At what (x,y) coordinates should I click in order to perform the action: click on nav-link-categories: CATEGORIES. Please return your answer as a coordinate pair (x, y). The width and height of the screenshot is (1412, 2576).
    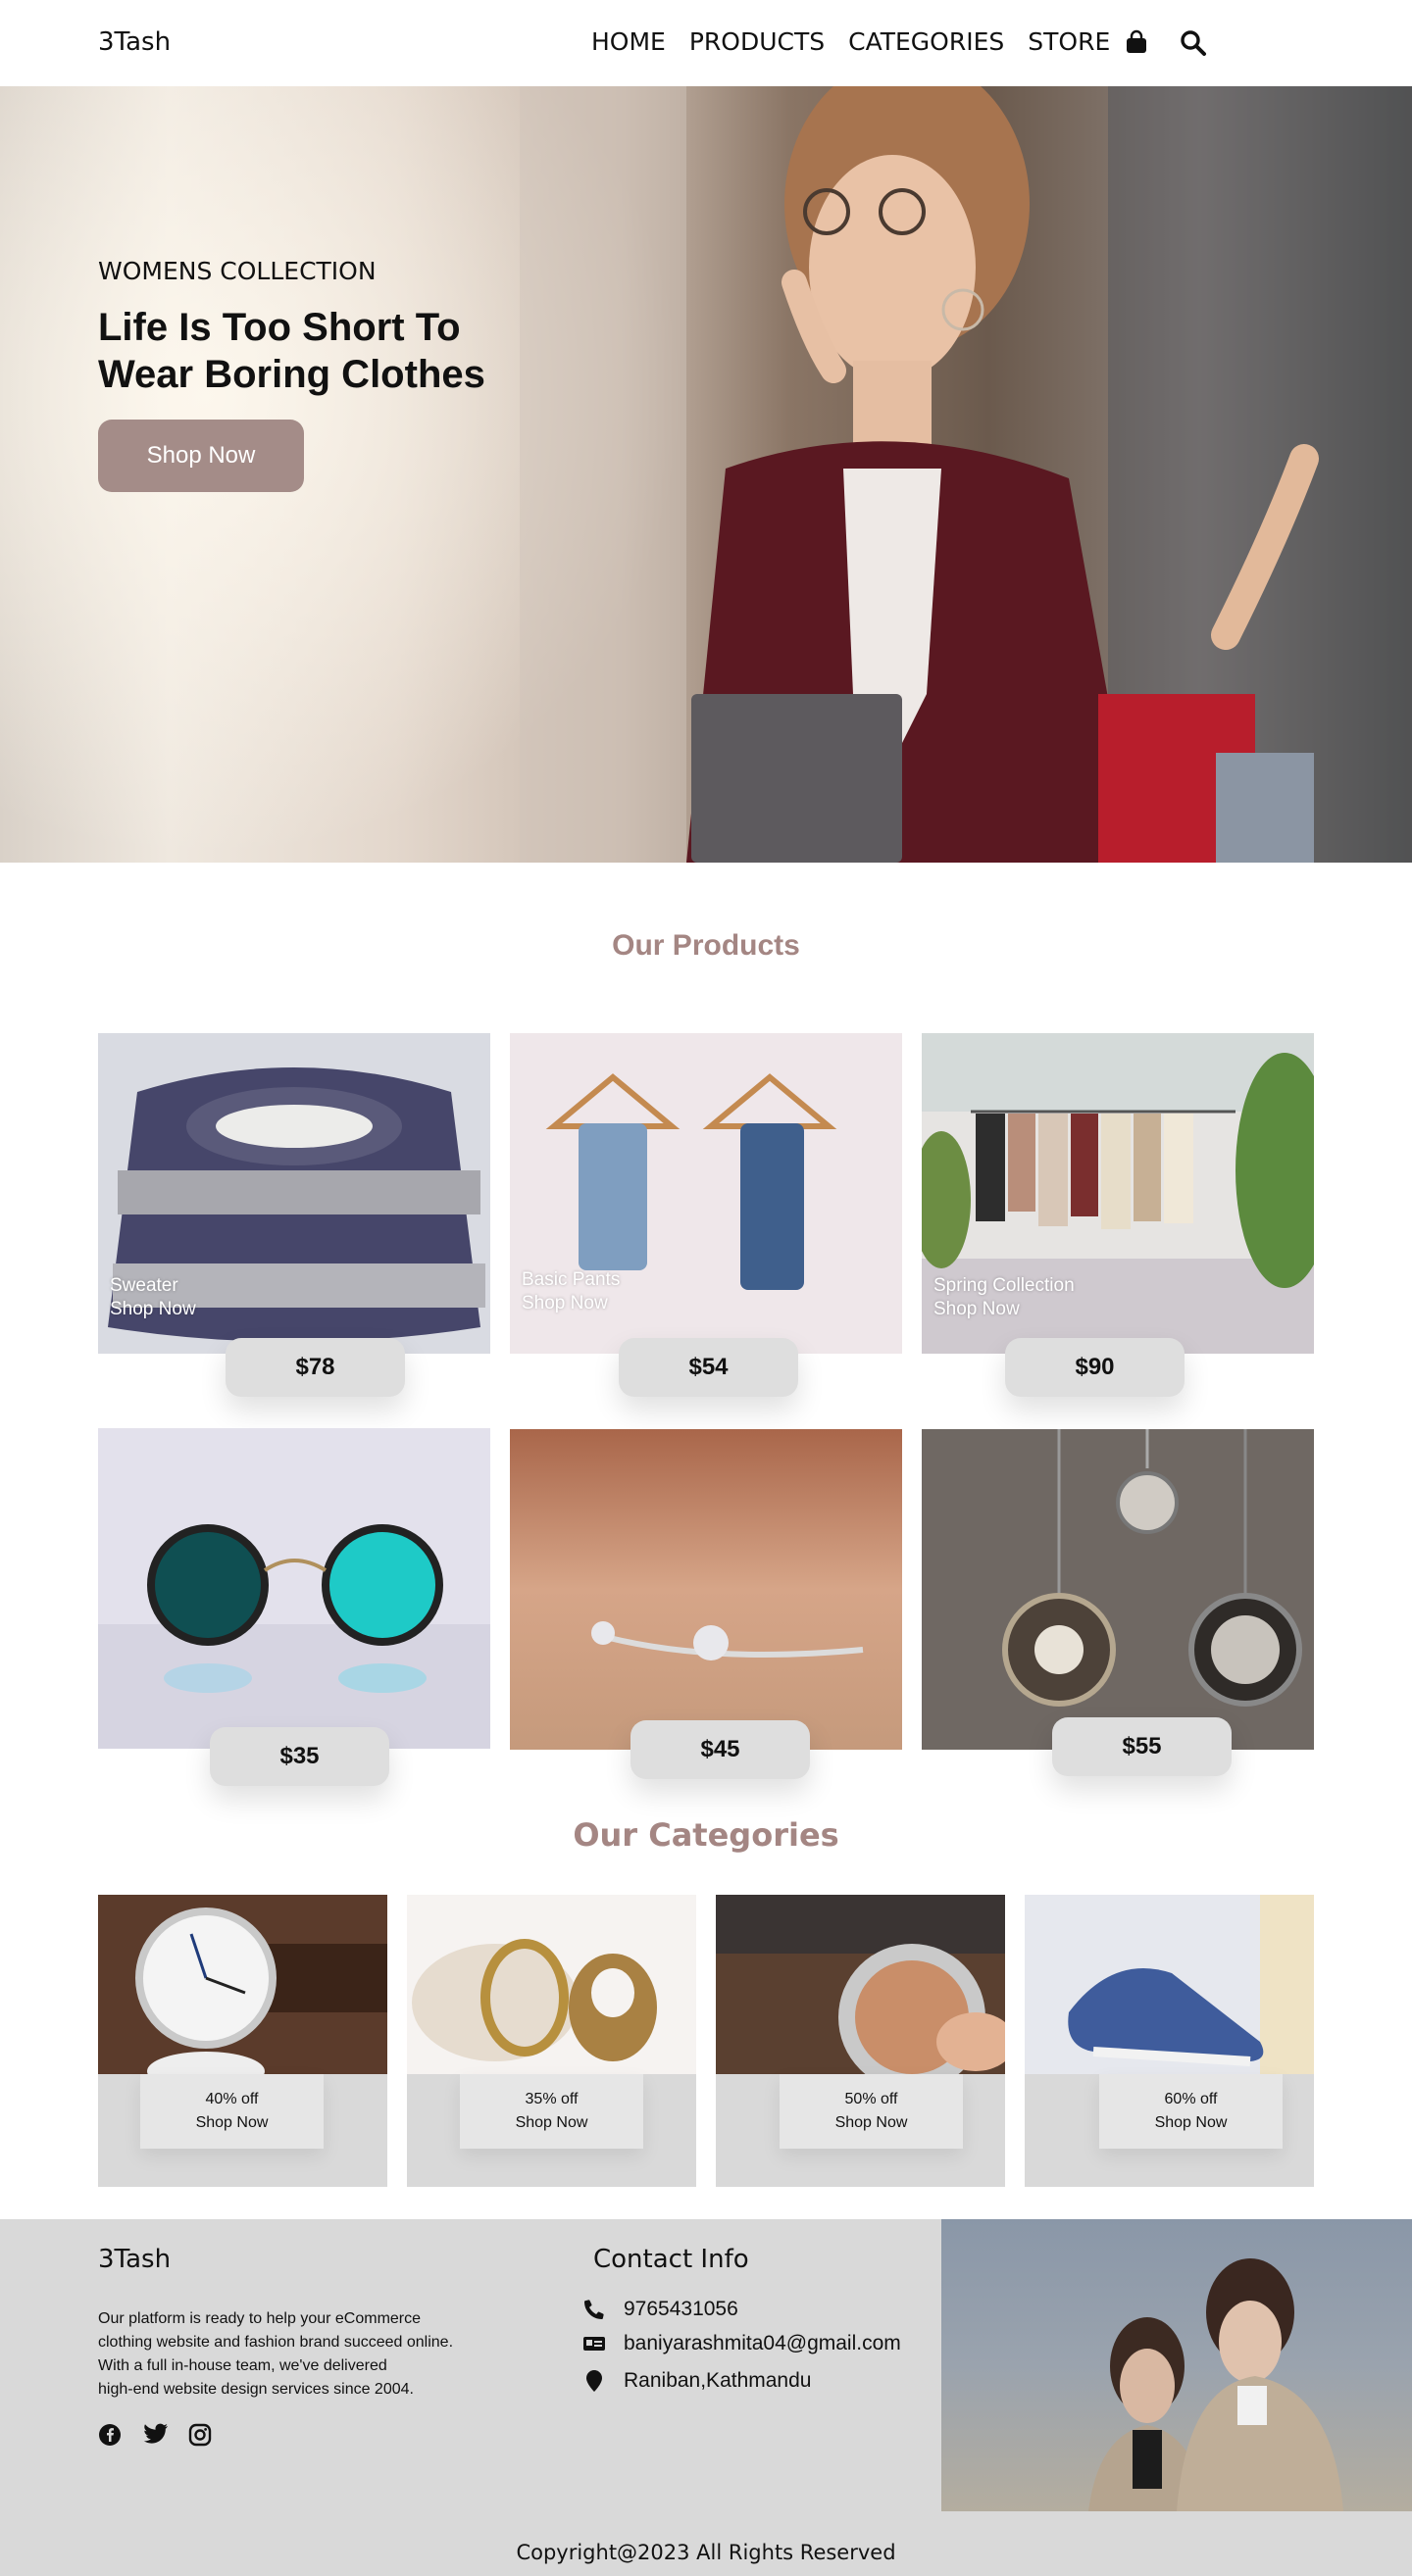
    Looking at the image, I should click on (926, 41).